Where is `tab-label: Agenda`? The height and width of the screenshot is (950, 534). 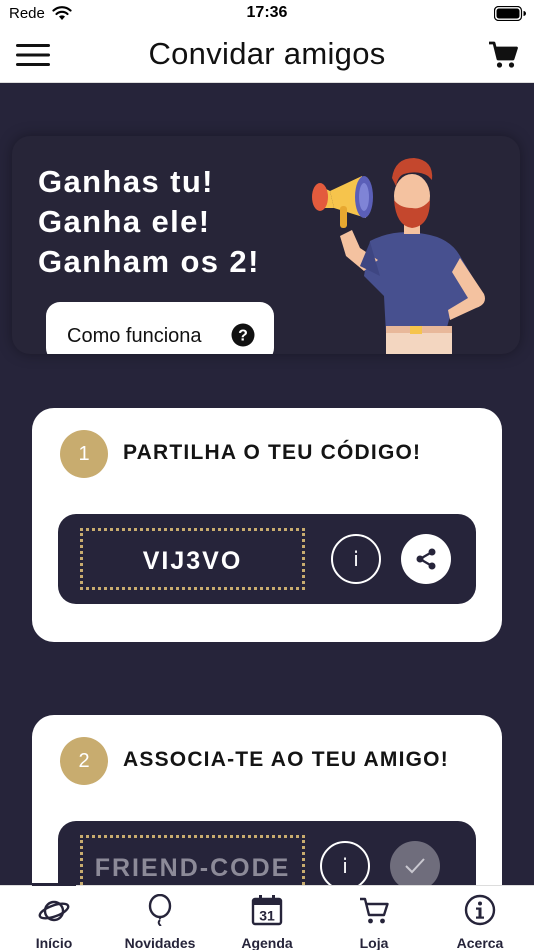 tab-label: Agenda is located at coordinates (267, 942).